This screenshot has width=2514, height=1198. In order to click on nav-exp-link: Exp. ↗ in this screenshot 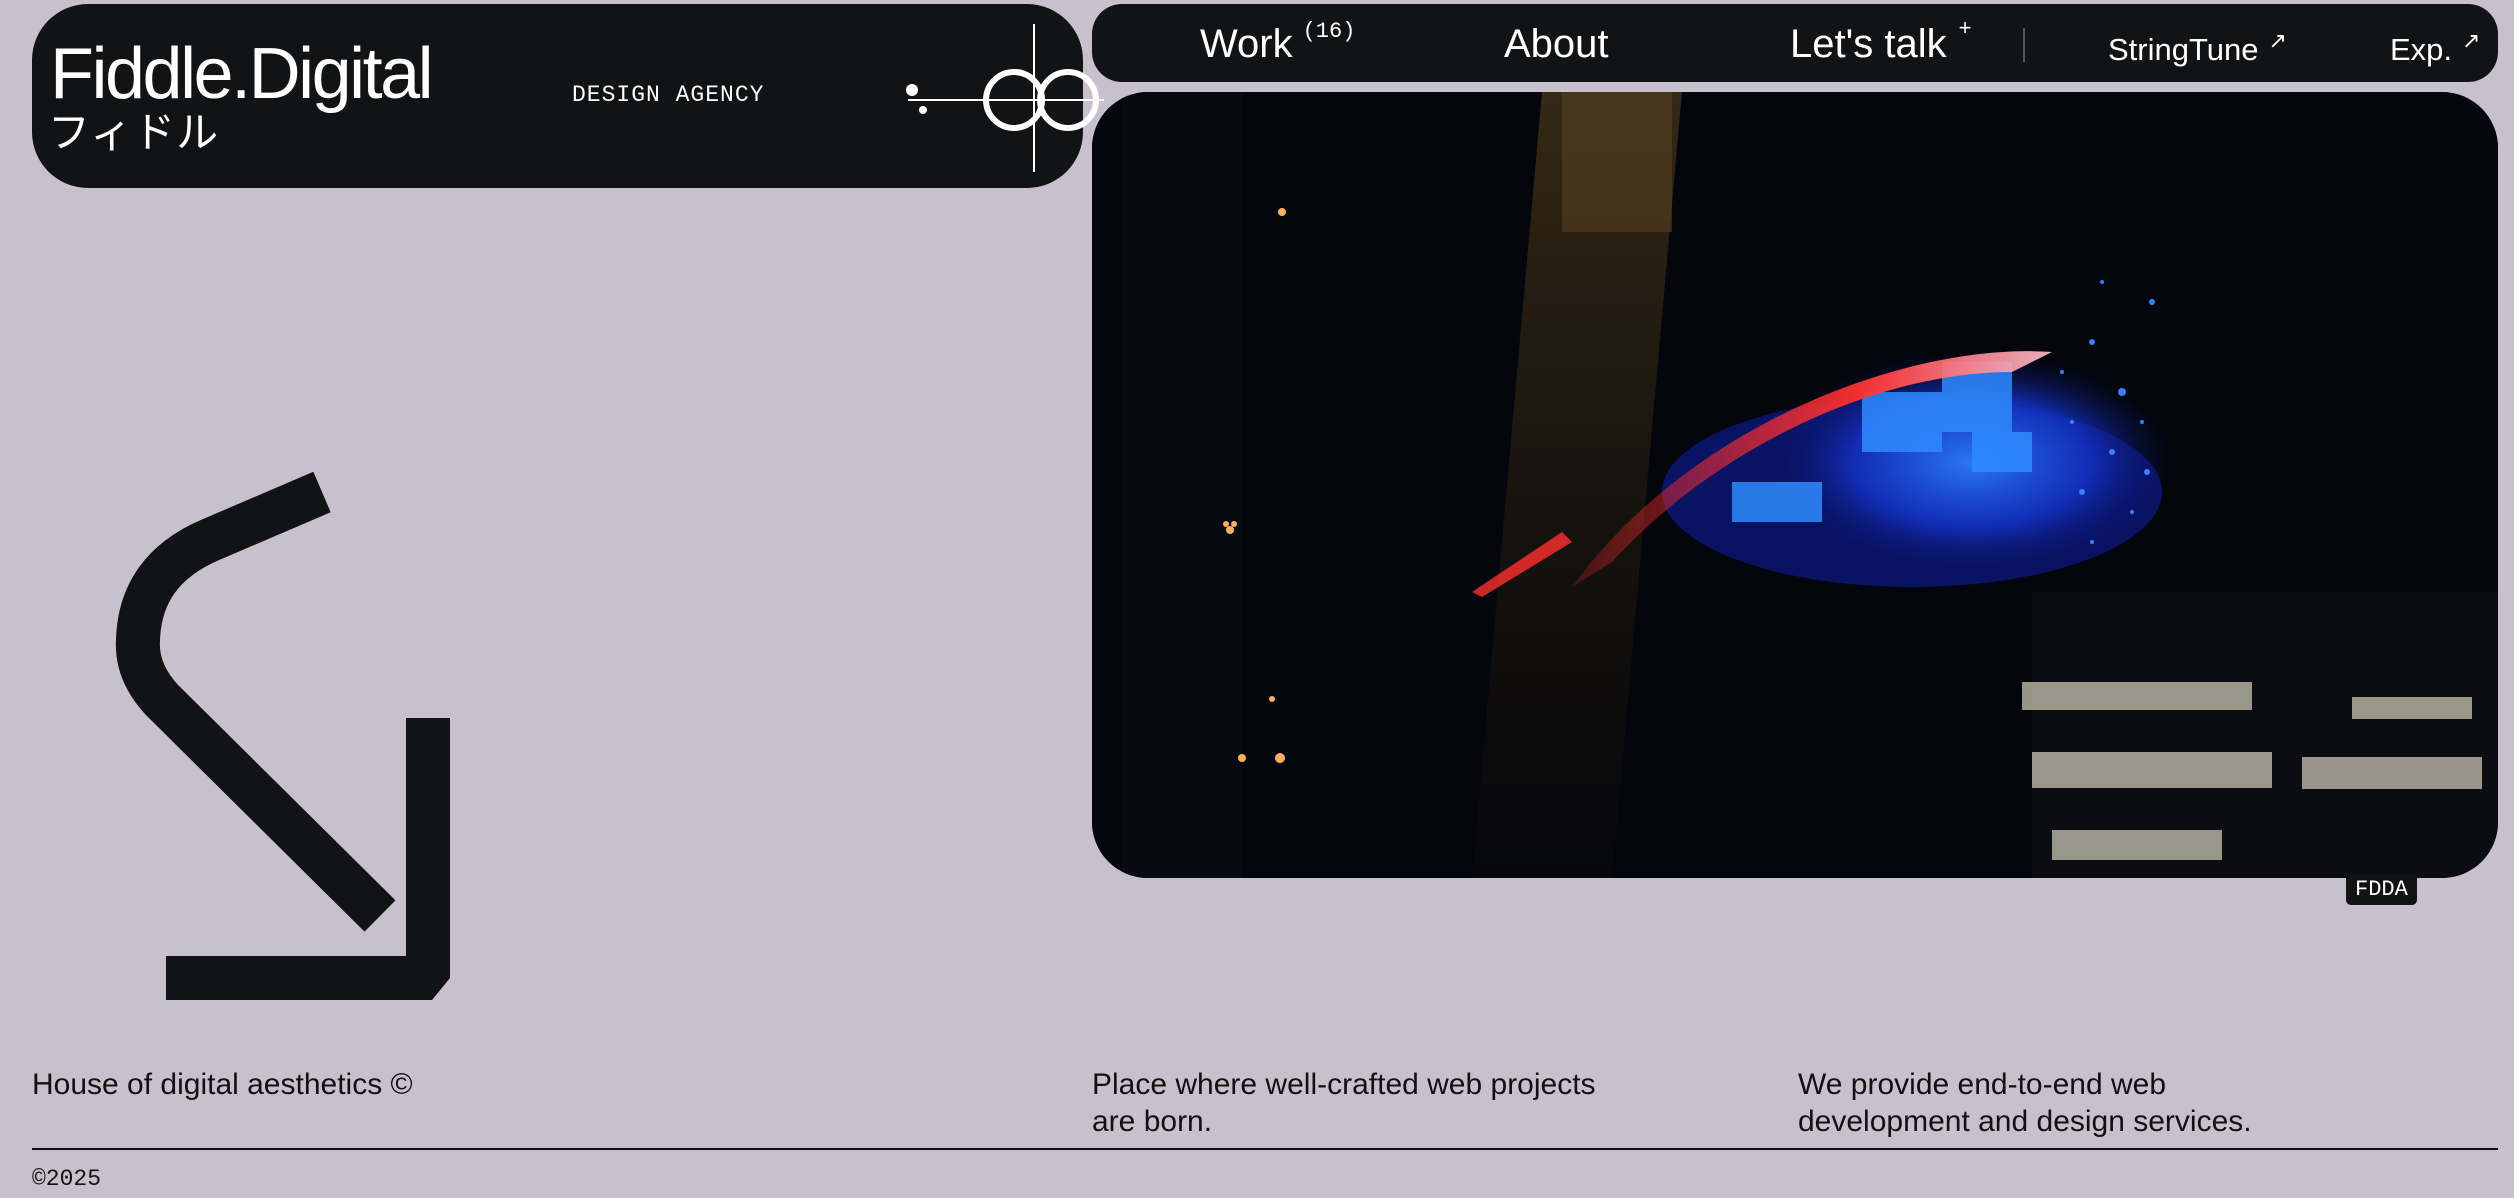, I will do `click(2435, 51)`.